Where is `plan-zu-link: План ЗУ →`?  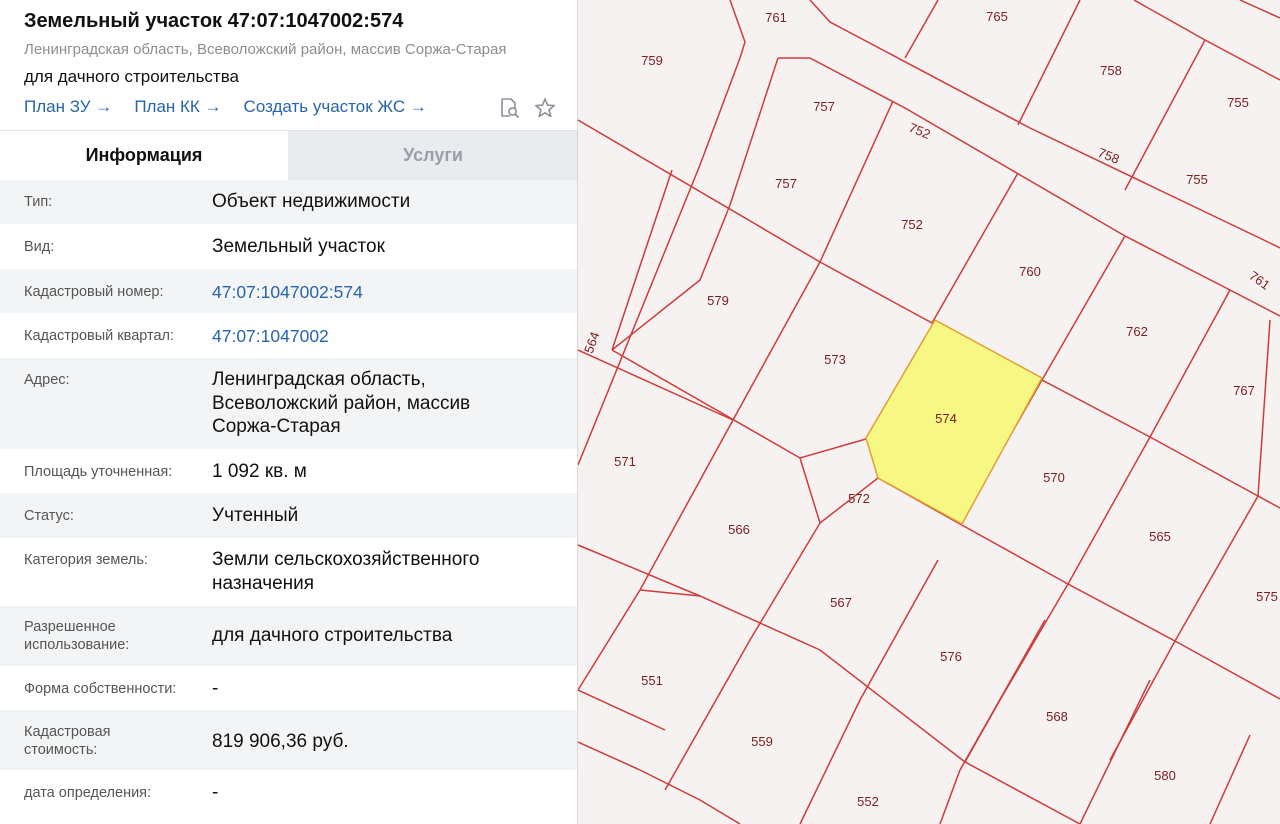 plan-zu-link: План ЗУ → is located at coordinates (68, 108).